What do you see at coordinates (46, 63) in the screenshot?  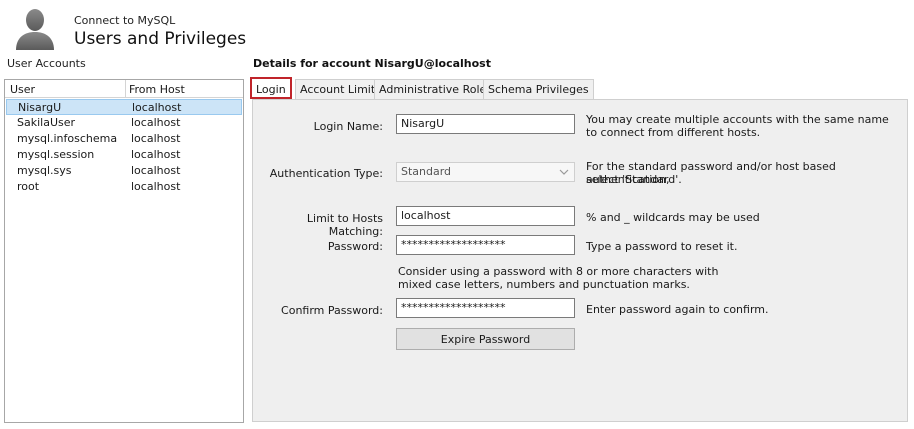 I see `user-accounts-label: User Accounts` at bounding box center [46, 63].